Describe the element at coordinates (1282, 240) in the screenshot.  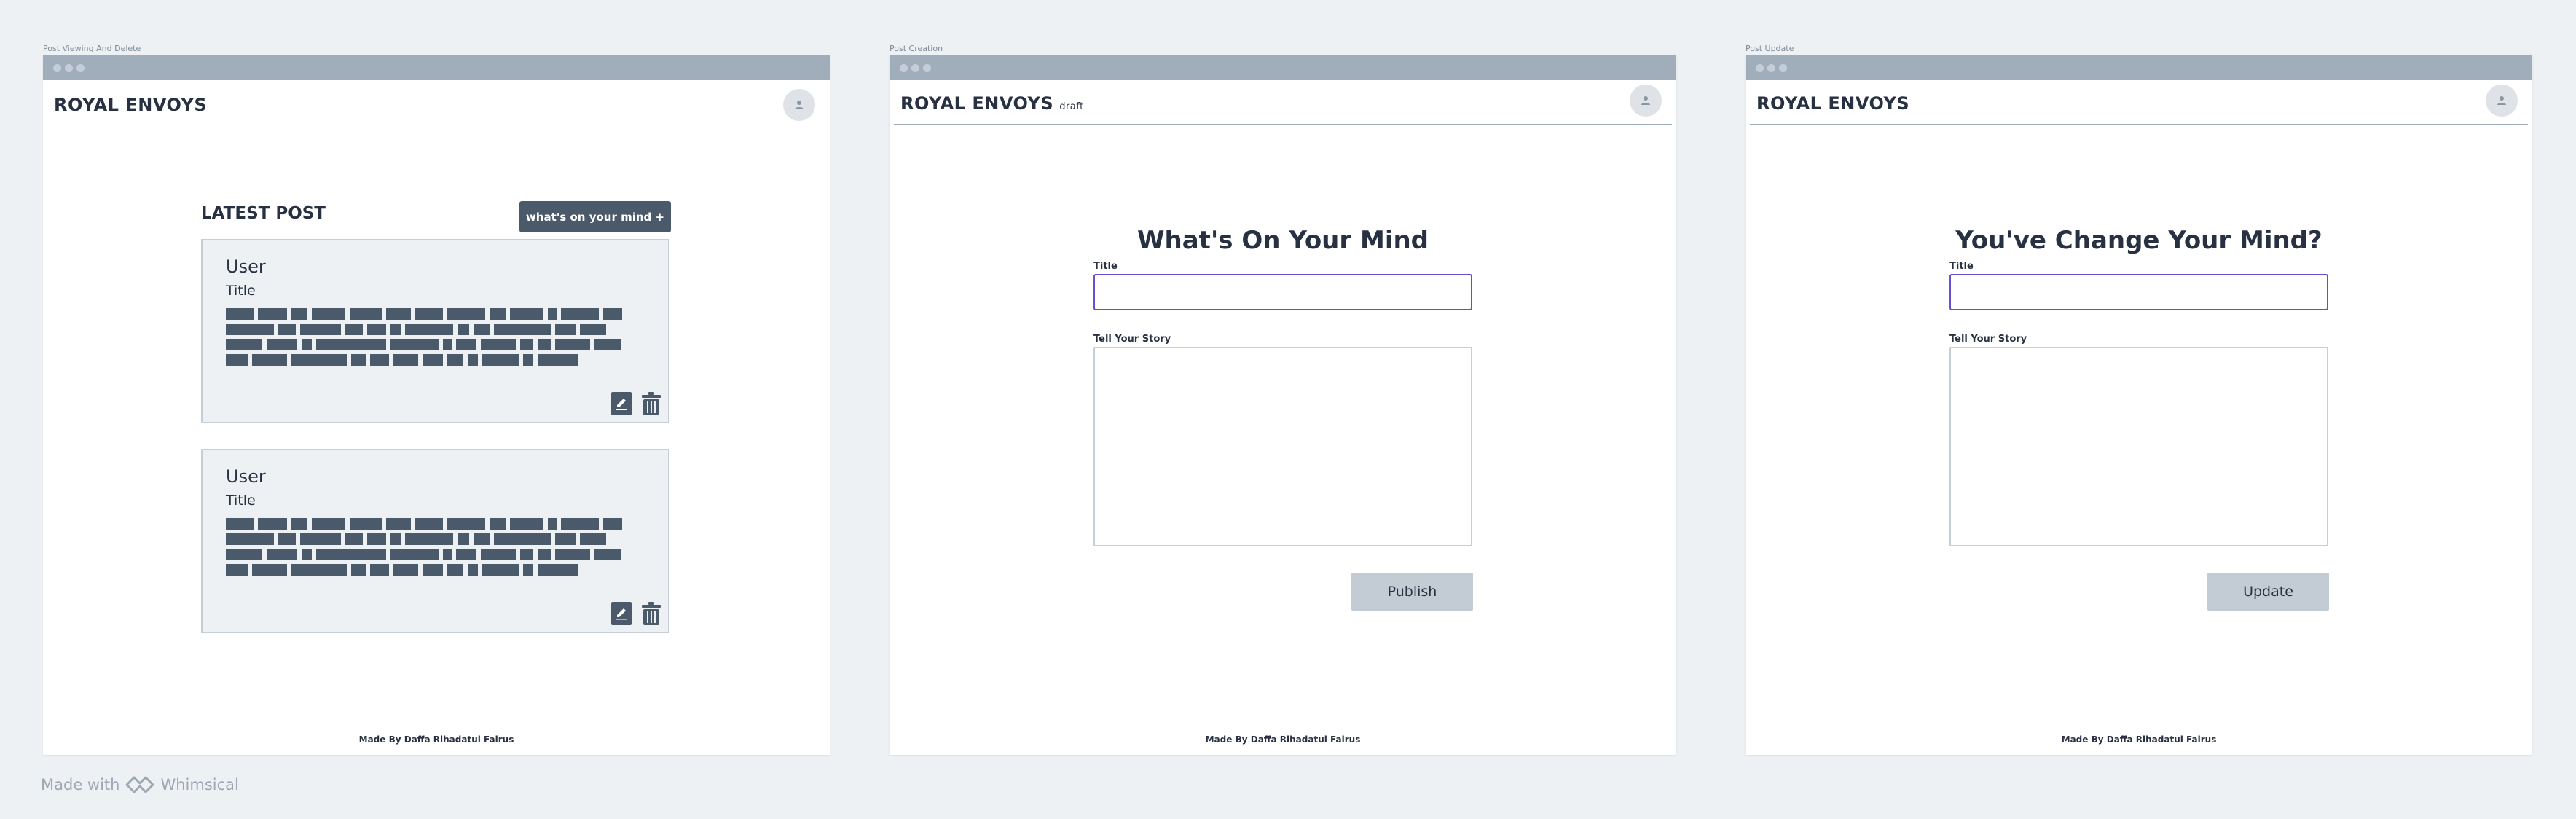
I see `page-title: What's On Your Mind` at that location.